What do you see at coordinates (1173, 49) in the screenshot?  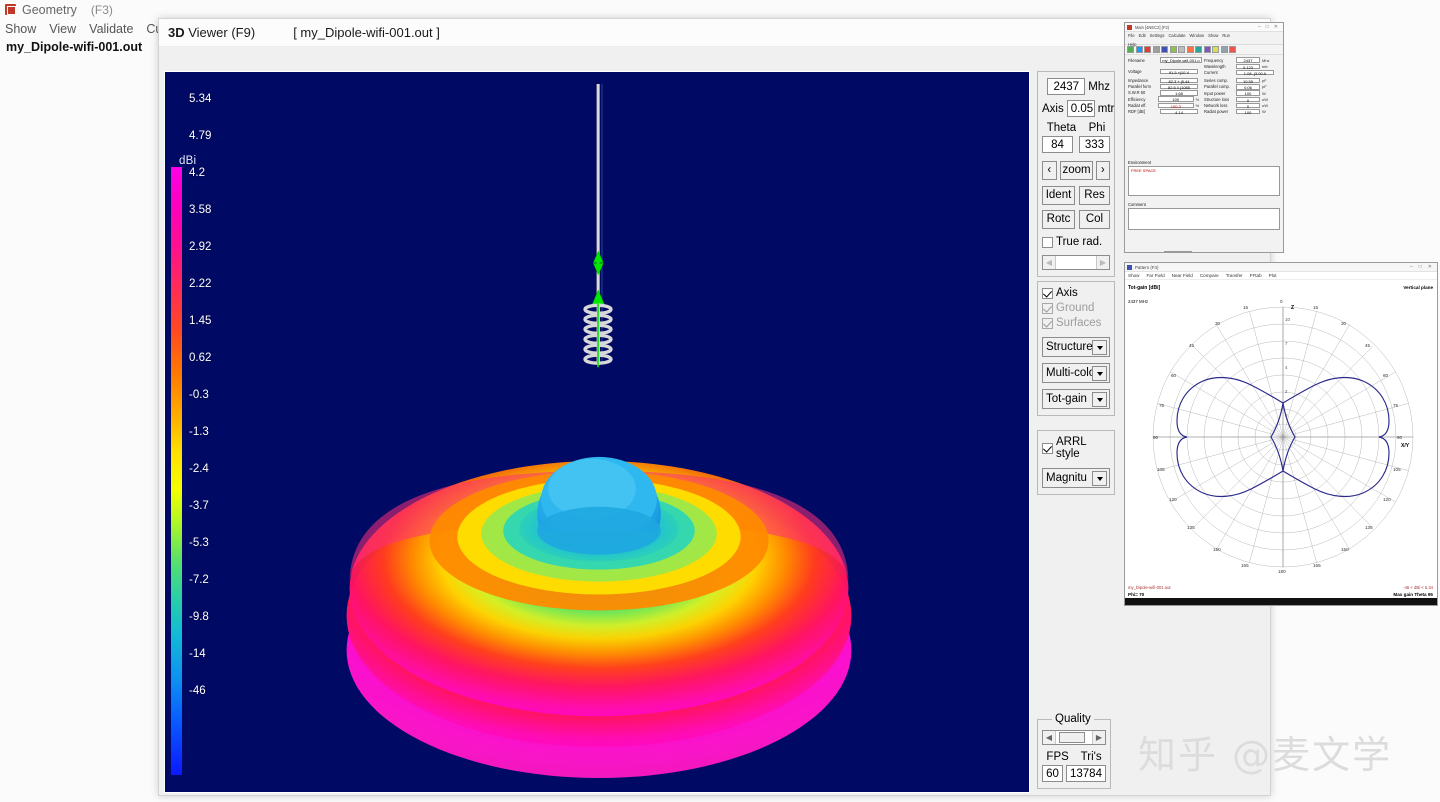 I see `toolbar-3d-icon` at bounding box center [1173, 49].